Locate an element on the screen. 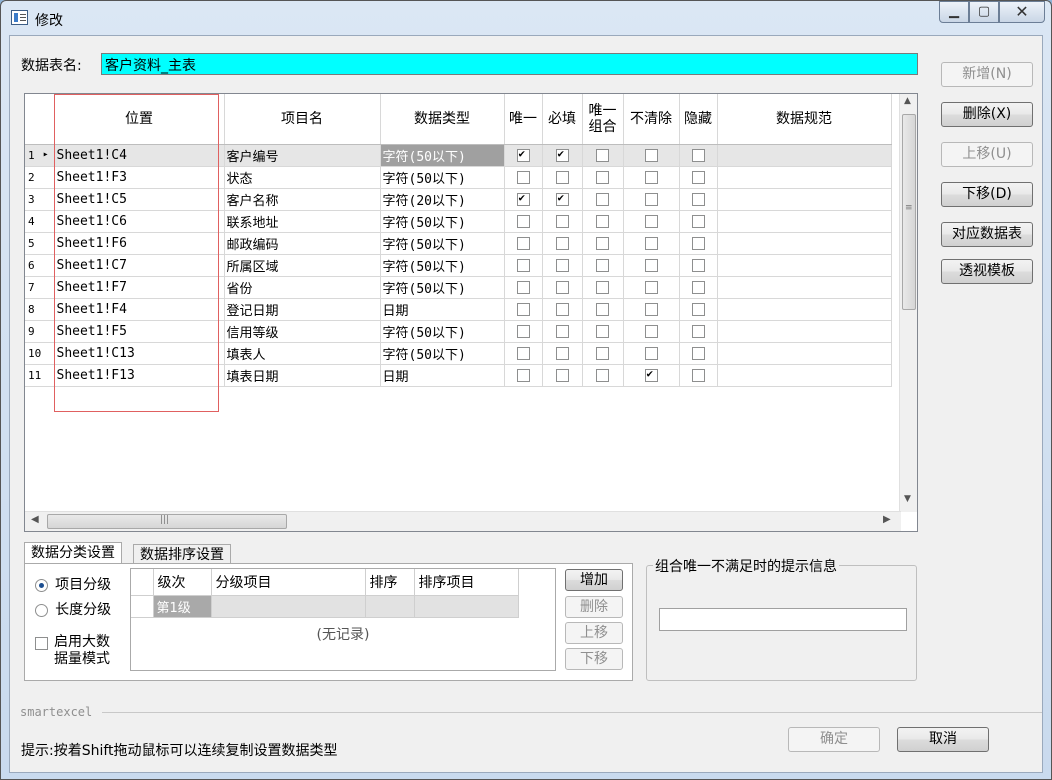 The image size is (1052, 780). position-cell: Sheet1!C4 is located at coordinates (139, 155).